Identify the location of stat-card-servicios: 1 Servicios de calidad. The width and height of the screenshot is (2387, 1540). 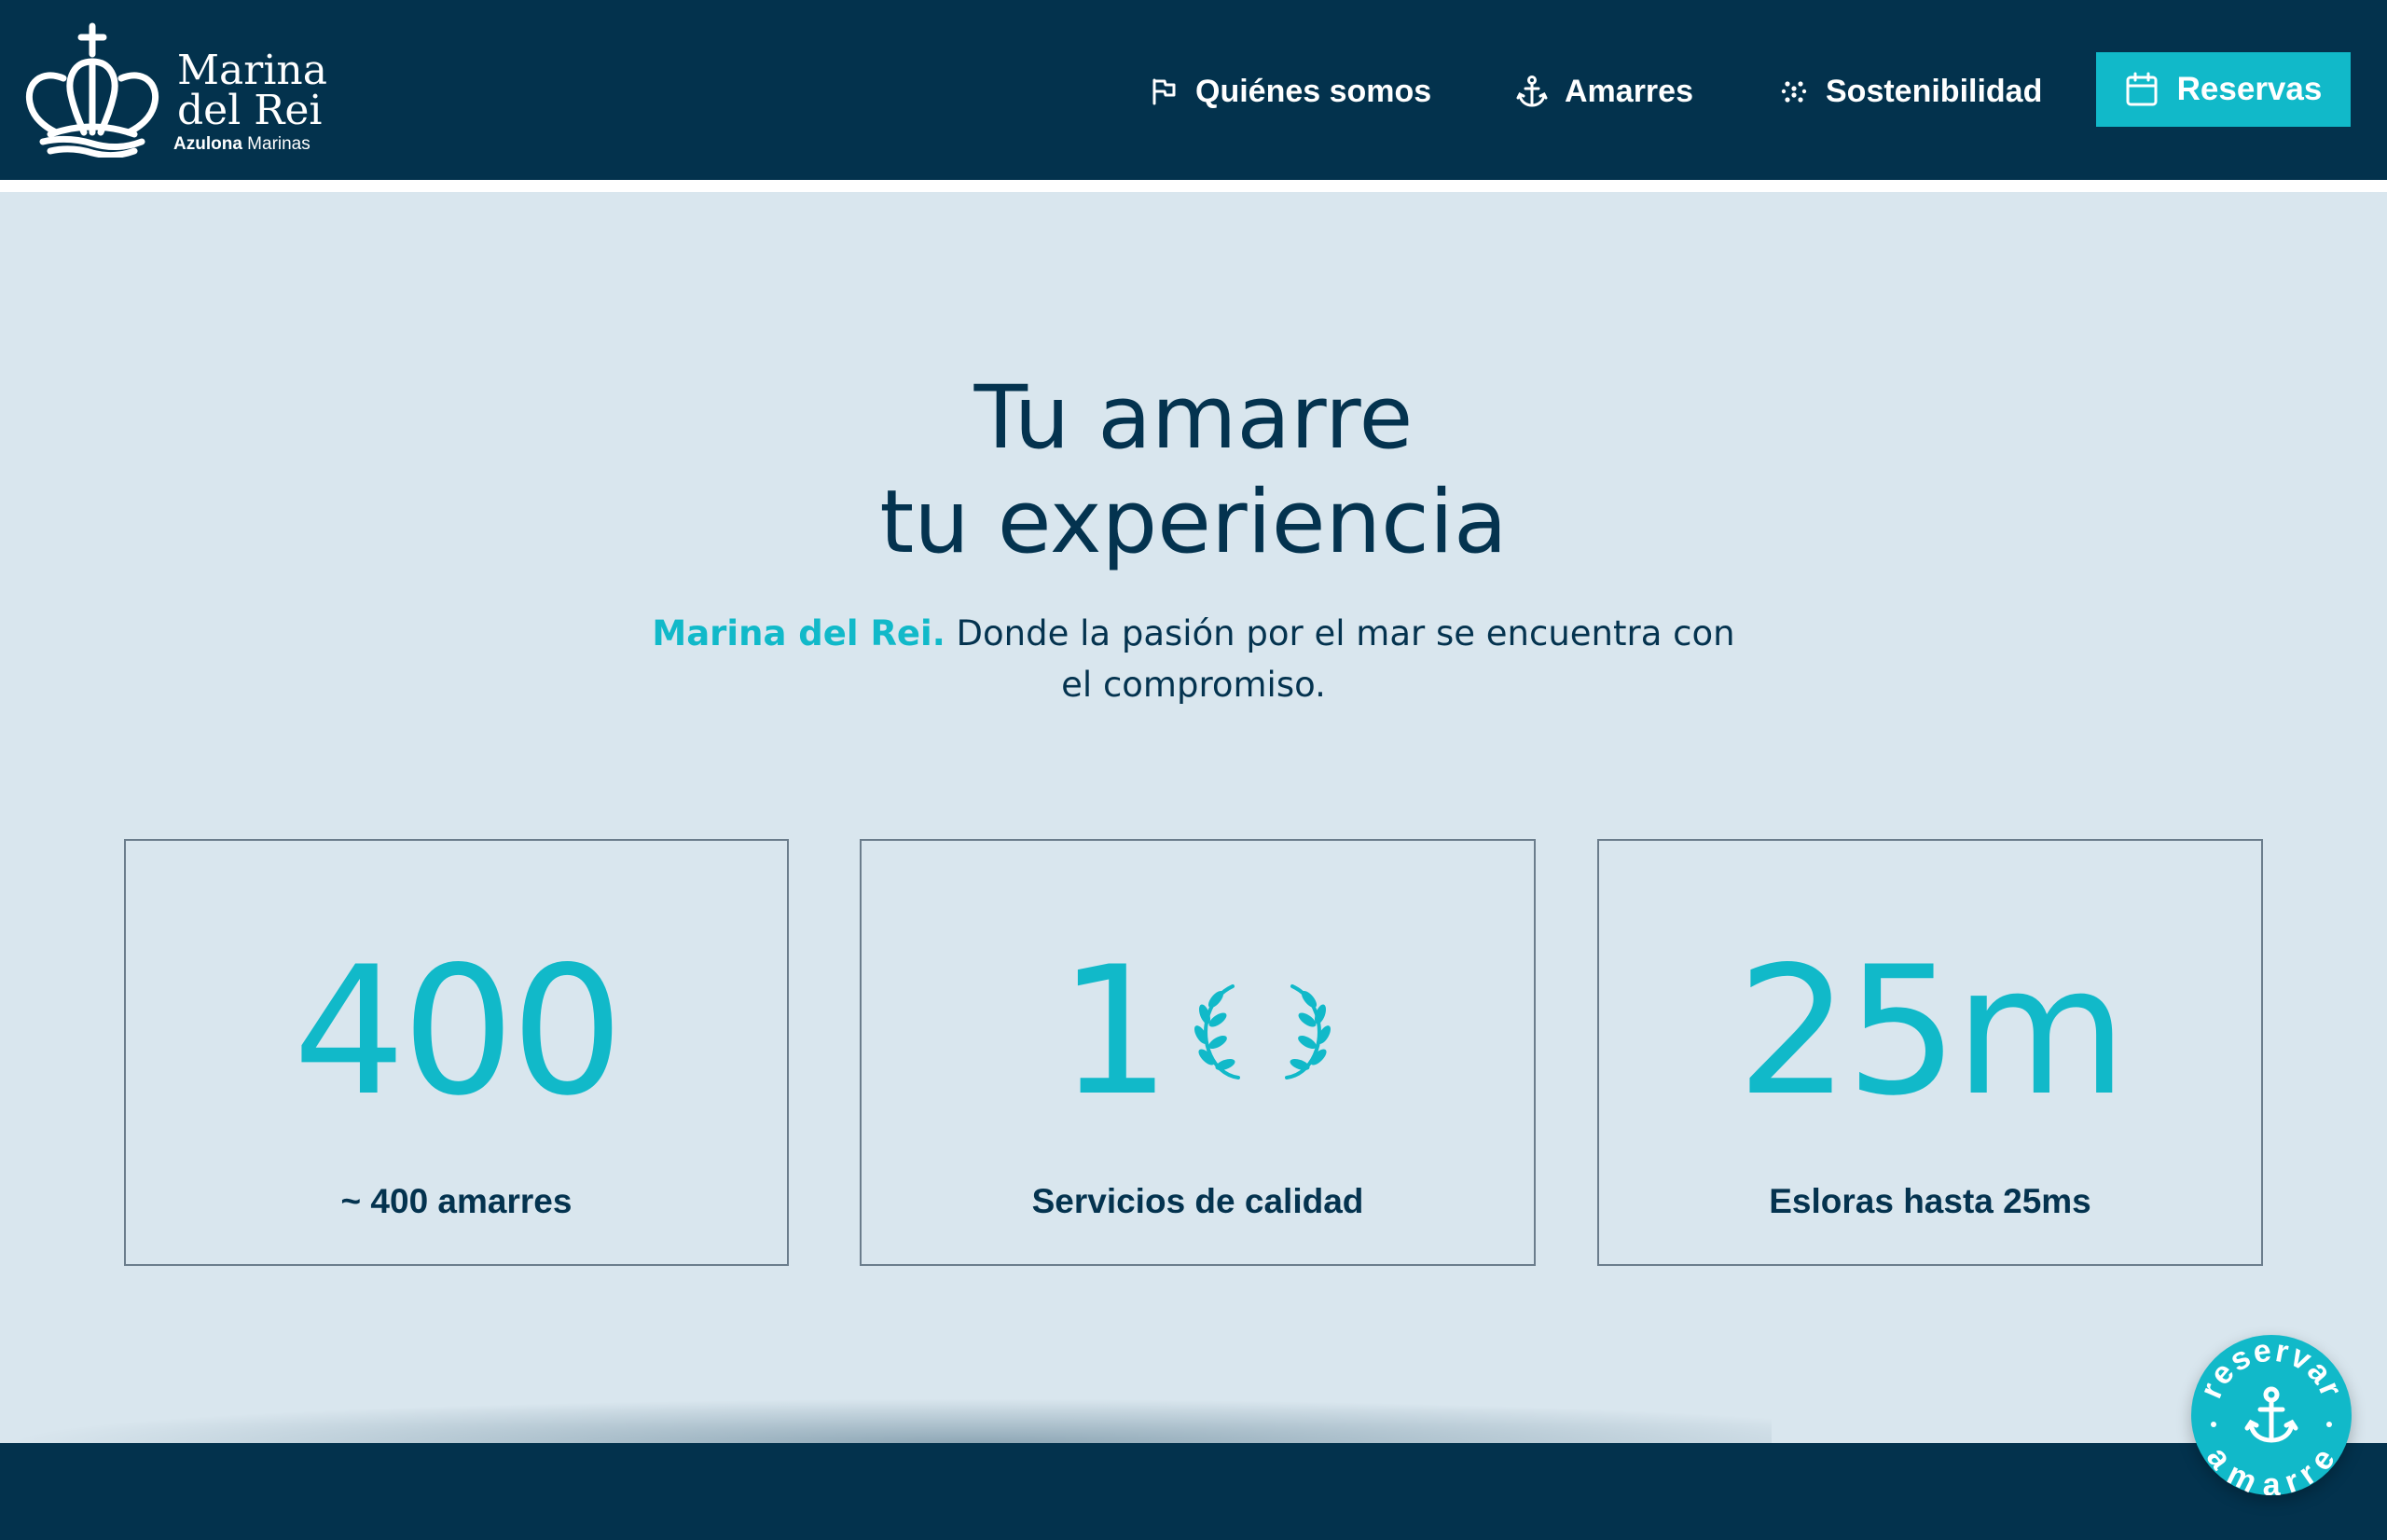
(1198, 1052).